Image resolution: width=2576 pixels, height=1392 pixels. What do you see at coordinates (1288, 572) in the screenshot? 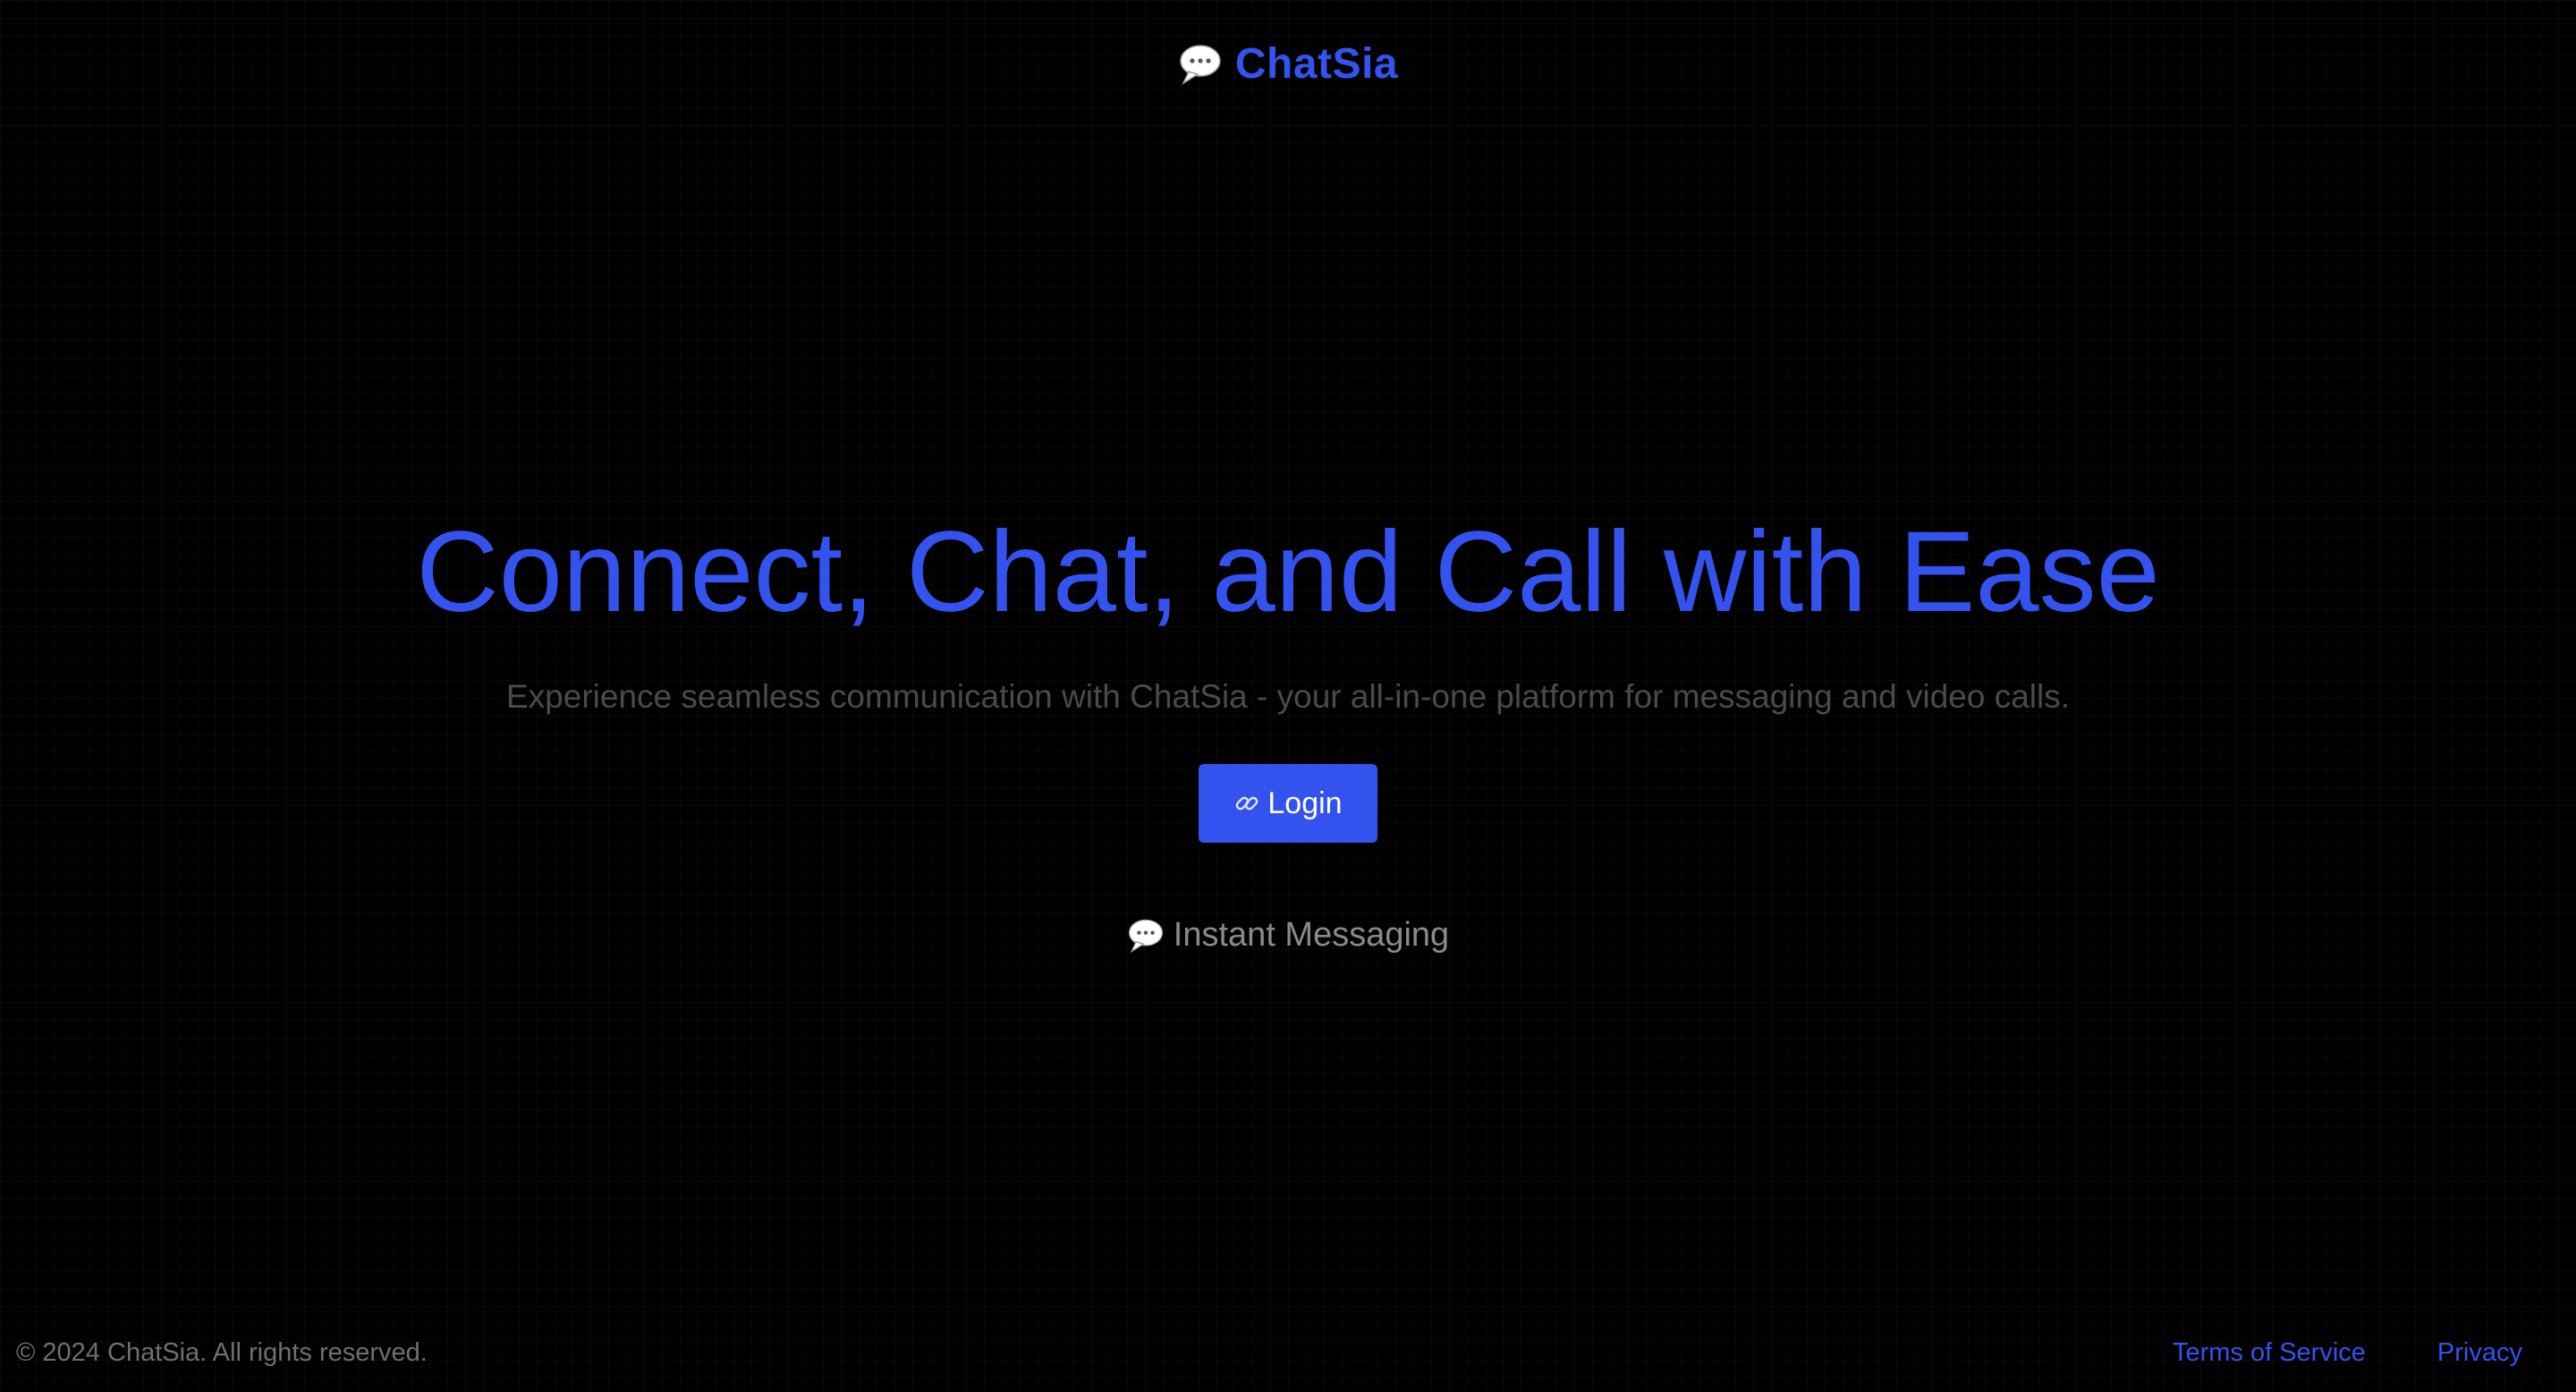
I see `hero-title: Connect, Chat, and Call with Ease` at bounding box center [1288, 572].